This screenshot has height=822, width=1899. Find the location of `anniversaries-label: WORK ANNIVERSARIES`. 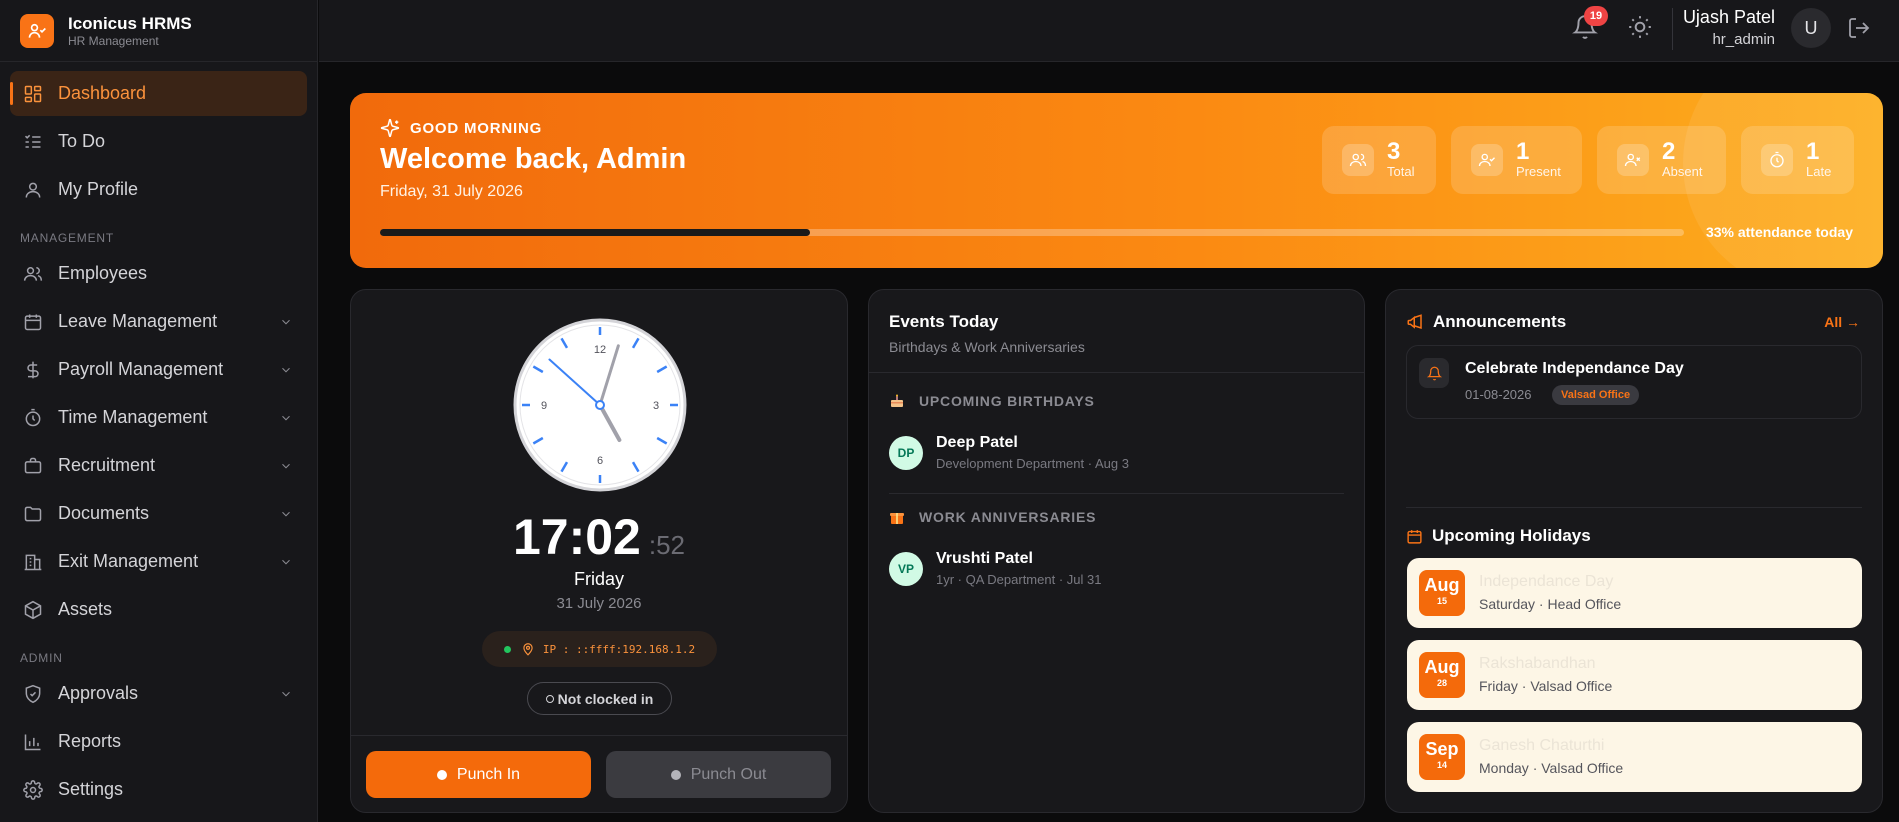

anniversaries-label: WORK ANNIVERSARIES is located at coordinates (1008, 517).